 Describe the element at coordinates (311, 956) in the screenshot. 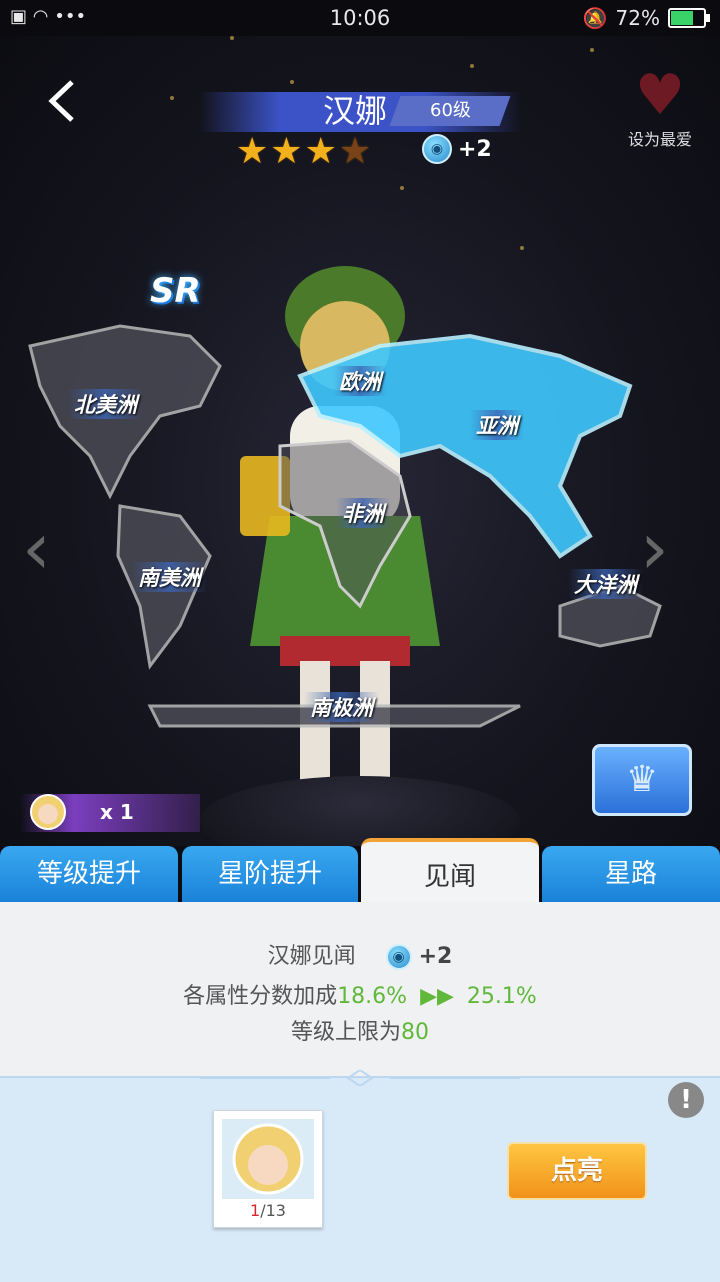

I see `insight-title: 汉娜见闻` at that location.